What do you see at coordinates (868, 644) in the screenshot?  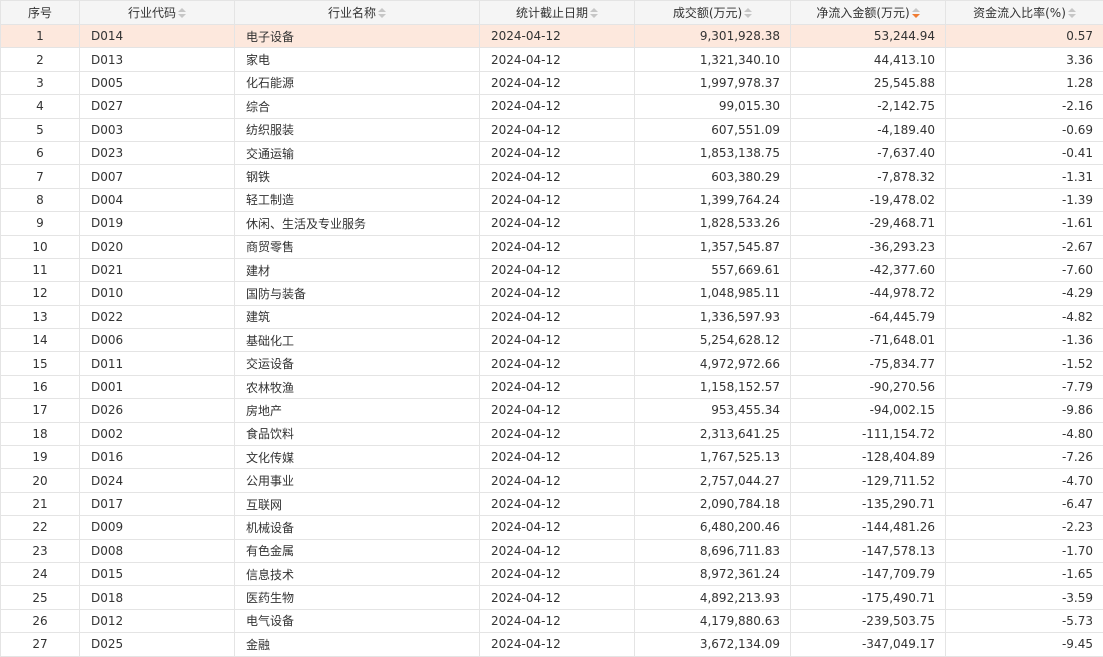 I see `cell-net-inflow: -347,049.17` at bounding box center [868, 644].